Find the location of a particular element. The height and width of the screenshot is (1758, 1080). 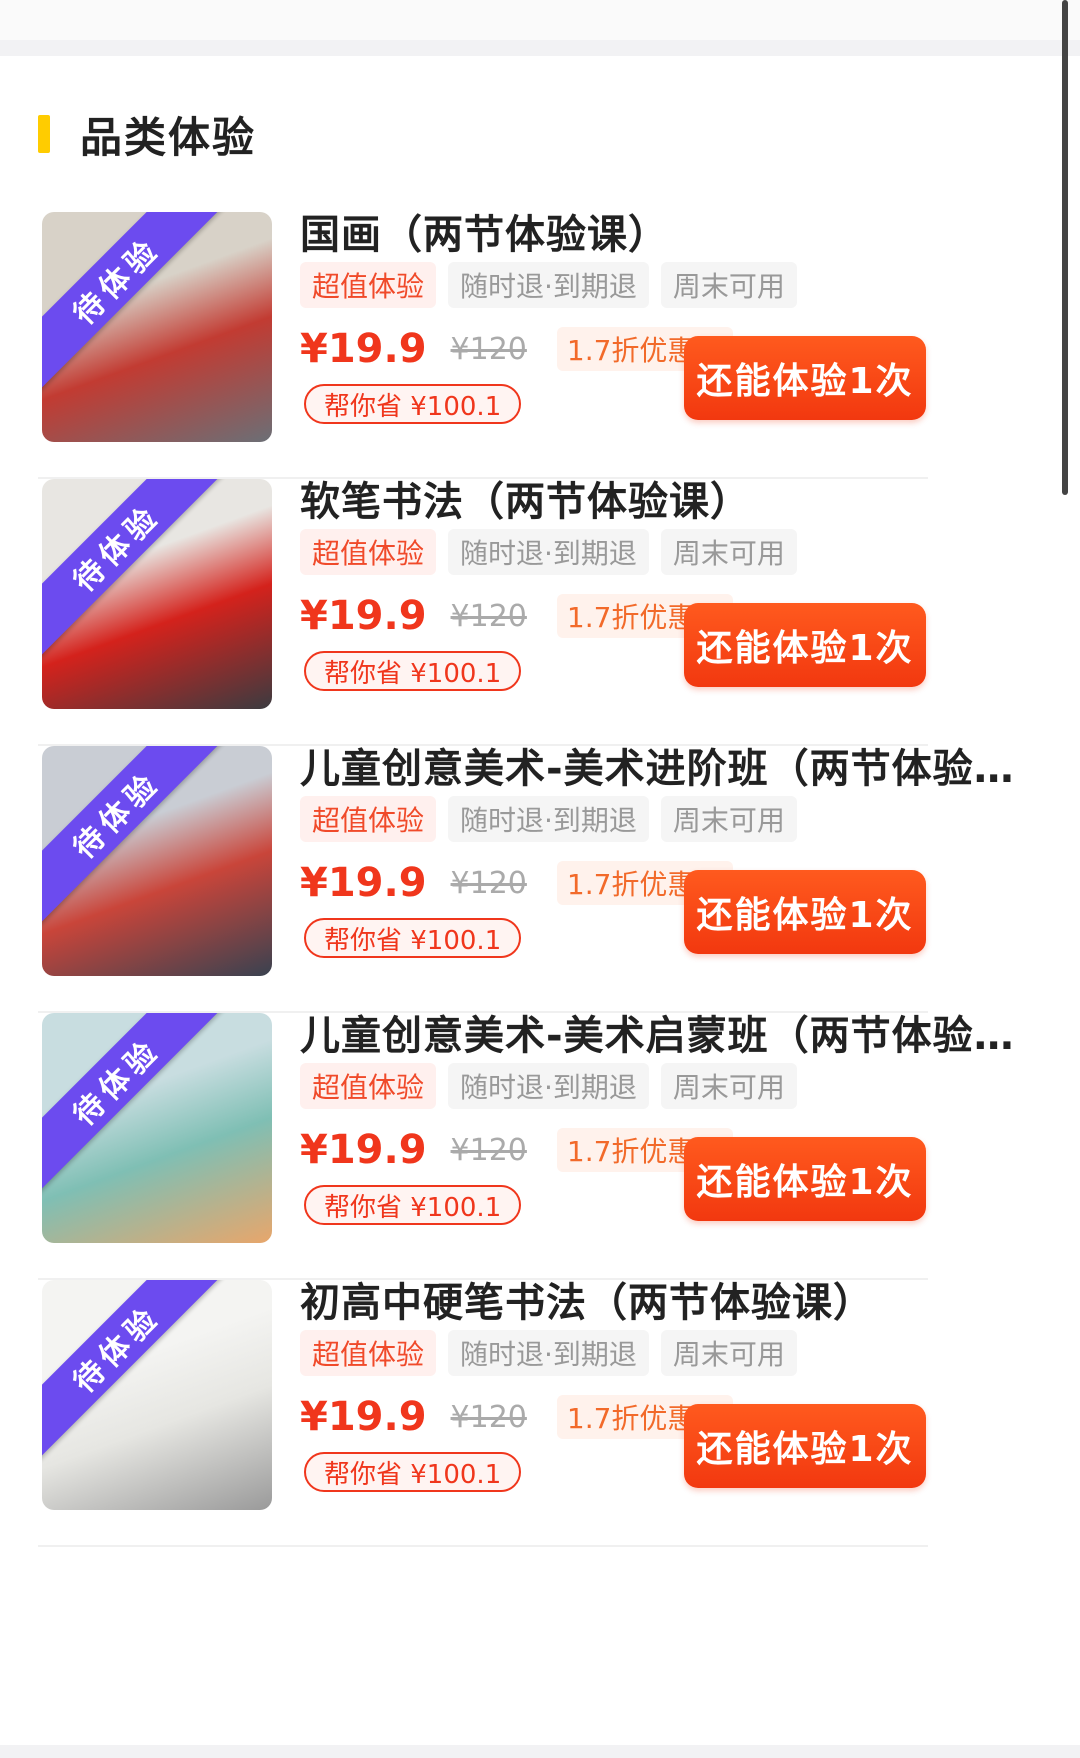

section-title: 品类体验 is located at coordinates (168, 137).